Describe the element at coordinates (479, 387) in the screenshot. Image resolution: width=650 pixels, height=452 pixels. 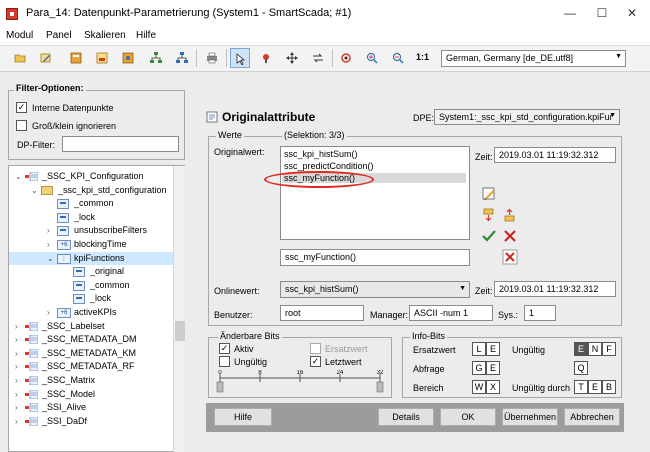
I see `bit-w: W` at that location.